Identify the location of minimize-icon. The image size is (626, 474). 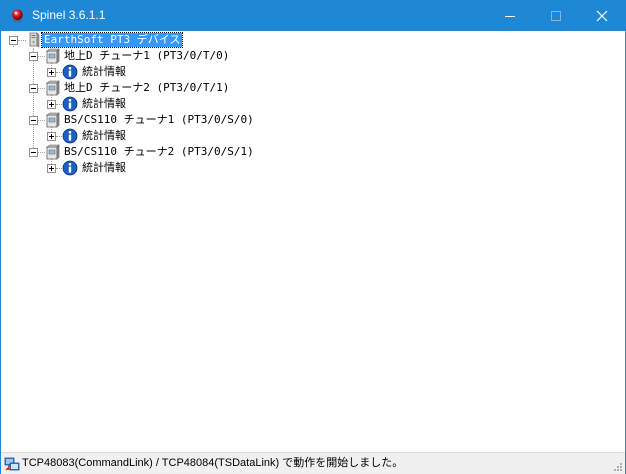
(510, 16).